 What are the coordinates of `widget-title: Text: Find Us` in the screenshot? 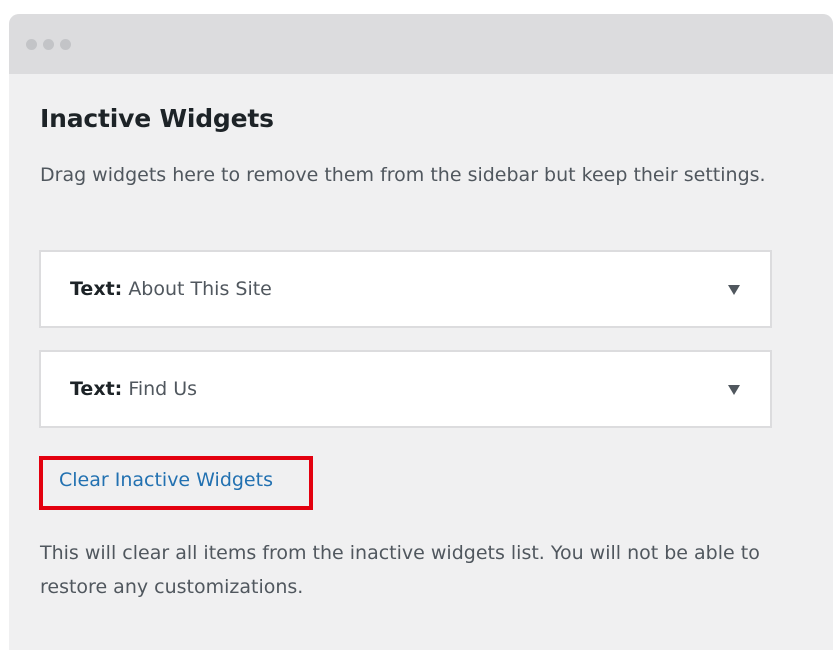 It's located at (133, 389).